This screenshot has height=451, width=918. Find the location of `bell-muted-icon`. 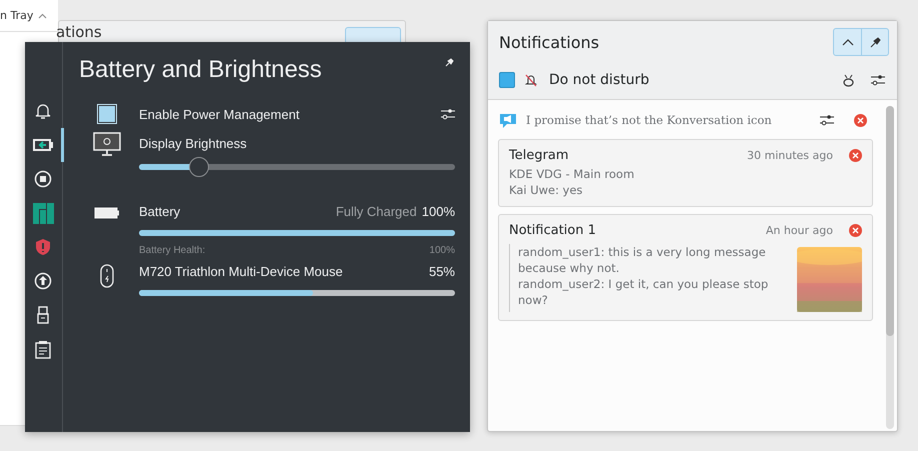

bell-muted-icon is located at coordinates (531, 80).